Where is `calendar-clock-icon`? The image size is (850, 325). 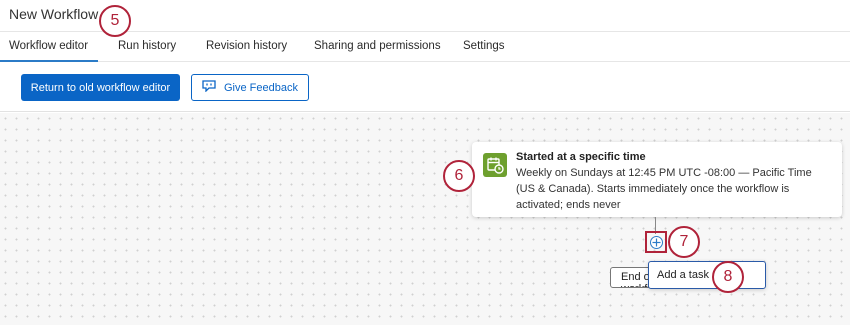
calendar-clock-icon is located at coordinates (495, 165).